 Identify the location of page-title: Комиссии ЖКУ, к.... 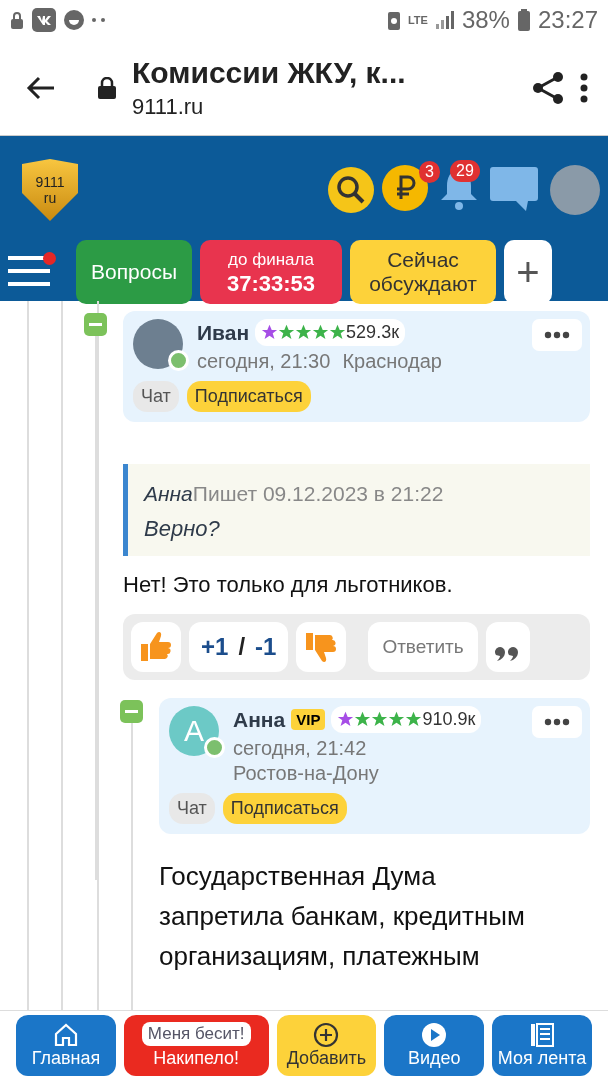
(269, 72).